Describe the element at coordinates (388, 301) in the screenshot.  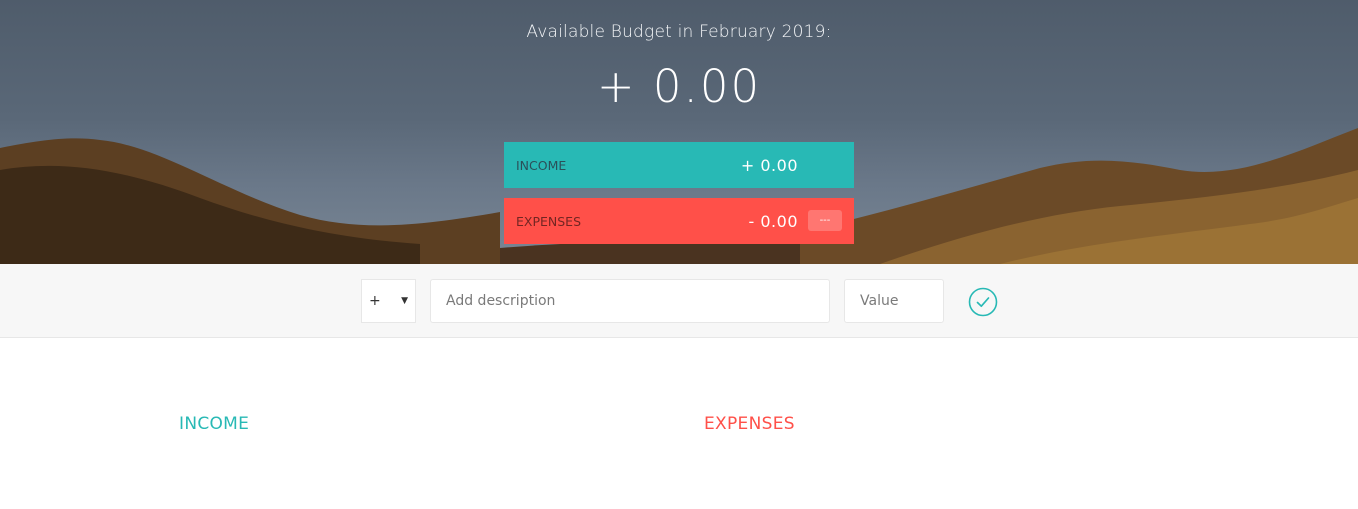
I see `type-select: + ▼` at that location.